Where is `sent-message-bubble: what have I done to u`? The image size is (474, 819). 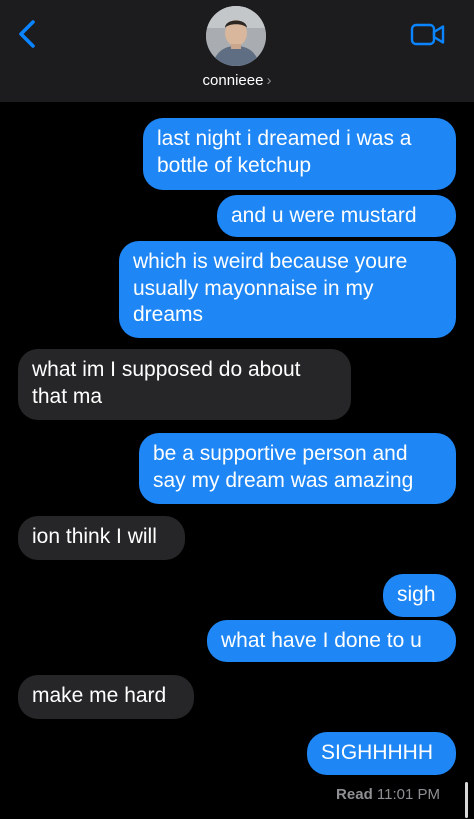
sent-message-bubble: what have I done to u is located at coordinates (331, 641).